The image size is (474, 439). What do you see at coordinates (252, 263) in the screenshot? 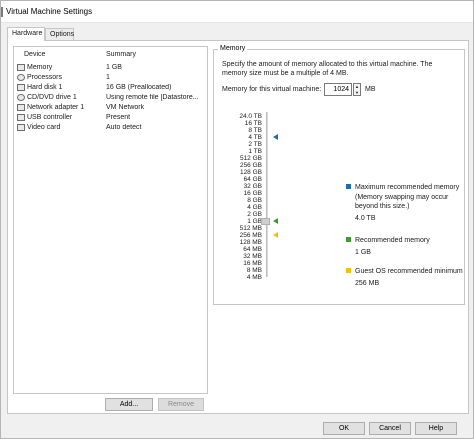
I see `scale-label: 16 MB` at bounding box center [252, 263].